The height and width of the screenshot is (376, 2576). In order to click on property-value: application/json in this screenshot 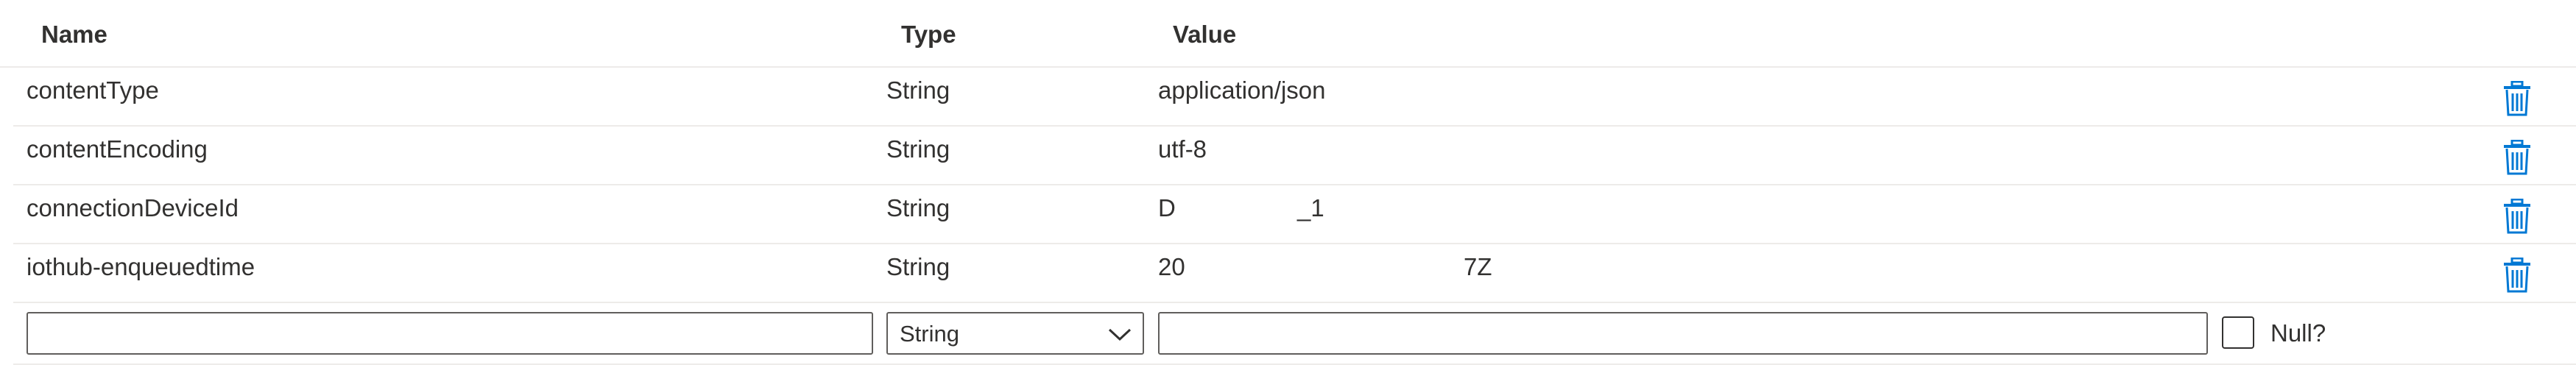, I will do `click(1242, 90)`.